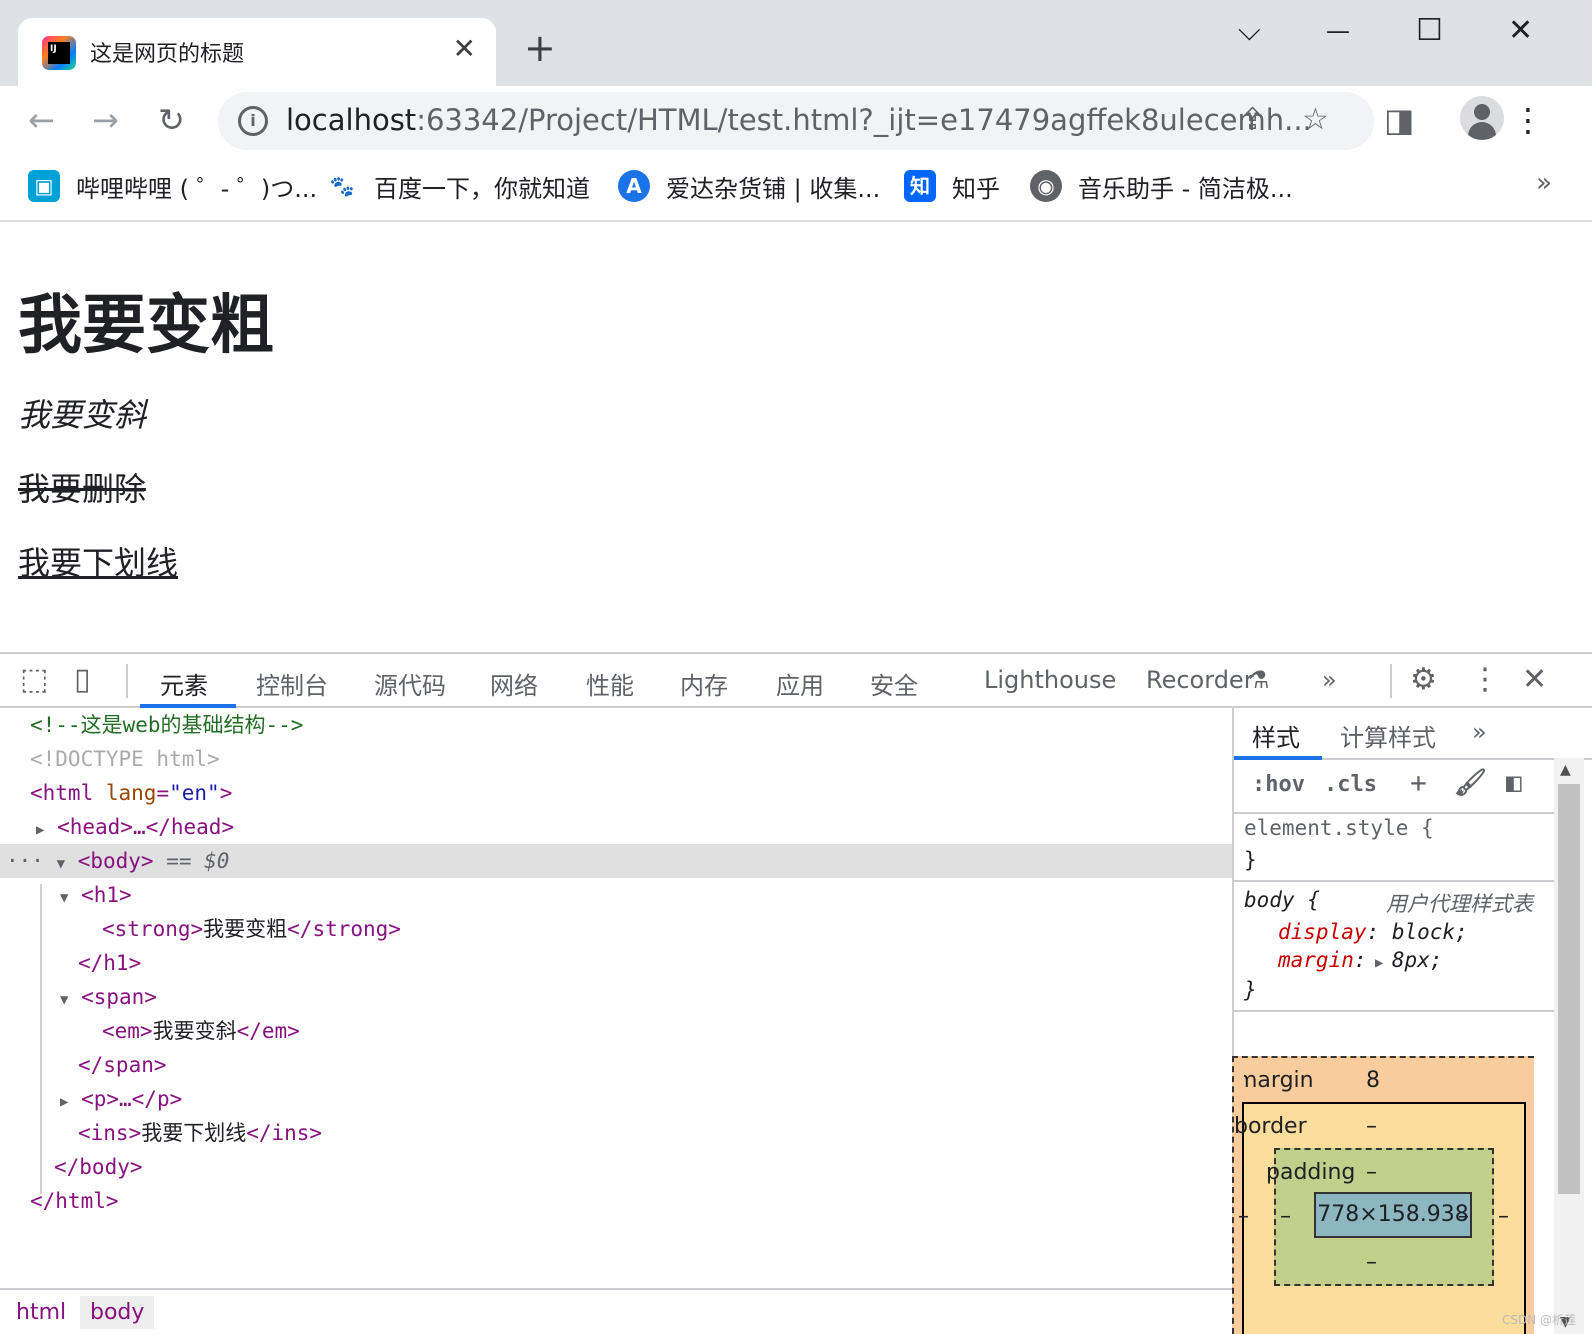 Image resolution: width=1592 pixels, height=1334 pixels. What do you see at coordinates (704, 683) in the screenshot?
I see `tab-memory: 内存` at bounding box center [704, 683].